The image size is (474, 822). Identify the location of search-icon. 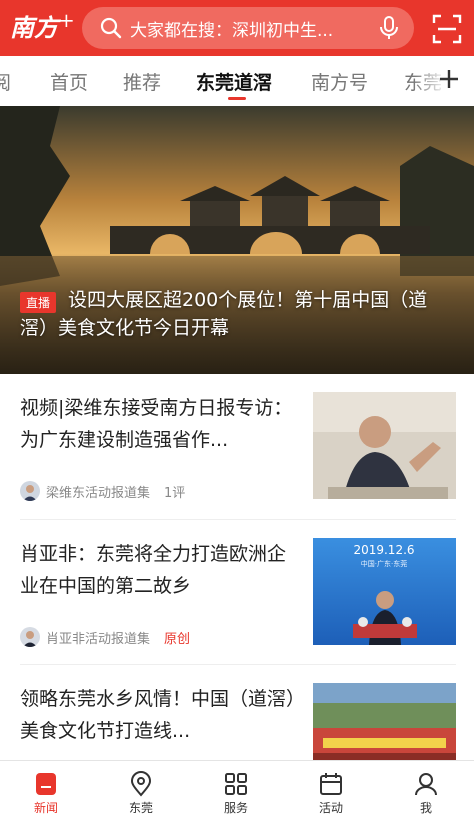
(111, 28).